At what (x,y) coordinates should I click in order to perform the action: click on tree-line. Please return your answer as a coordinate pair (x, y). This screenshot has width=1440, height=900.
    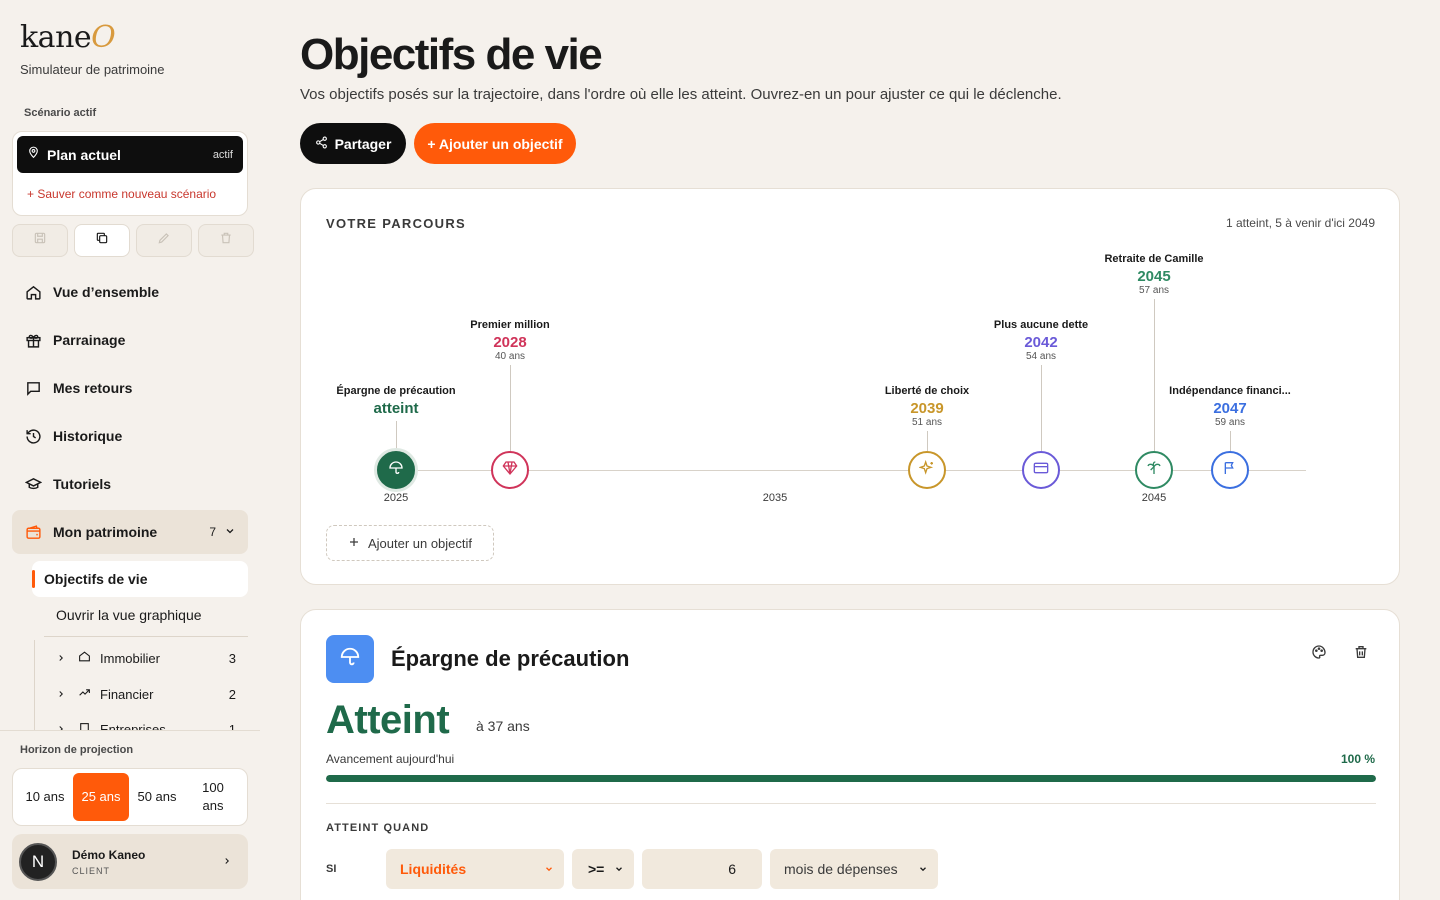
    Looking at the image, I should click on (34, 685).